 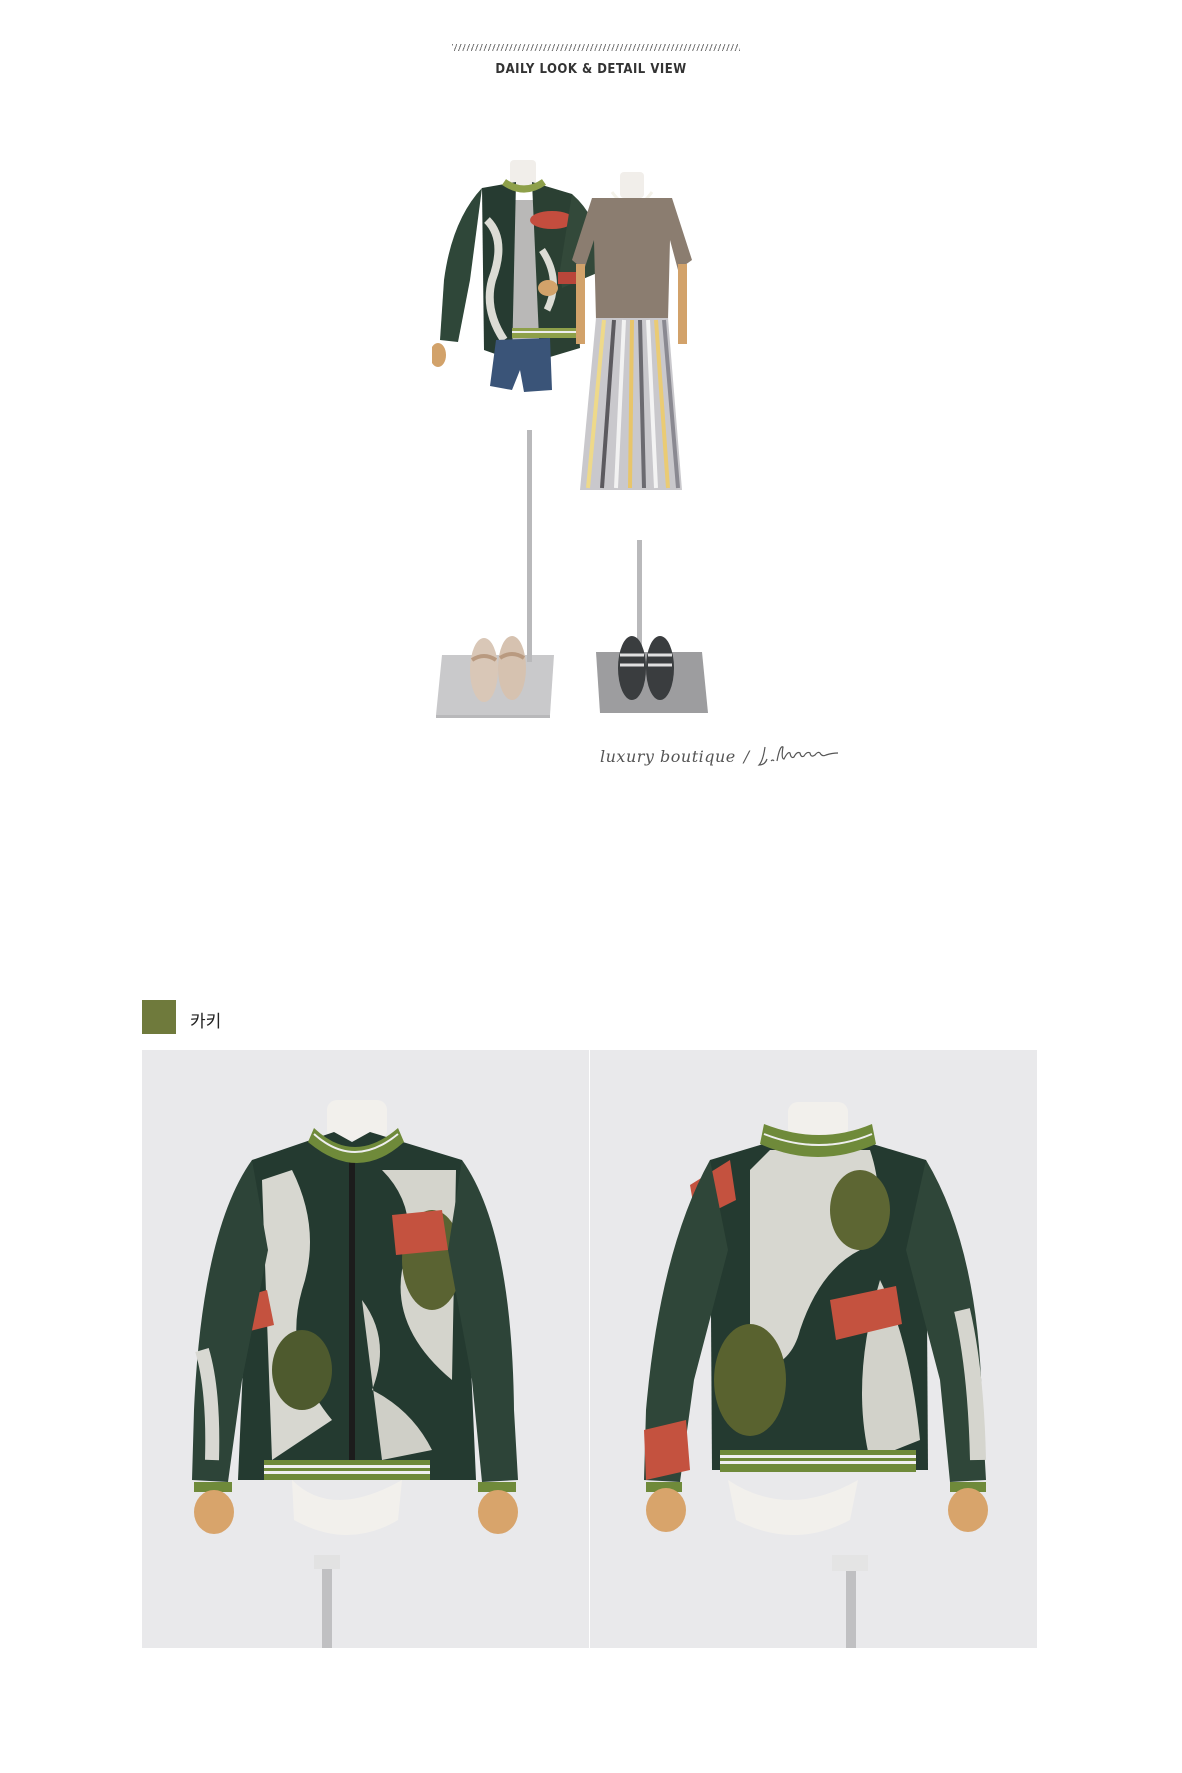 I want to click on color-swatch-khaki, so click(x=159, y=1017).